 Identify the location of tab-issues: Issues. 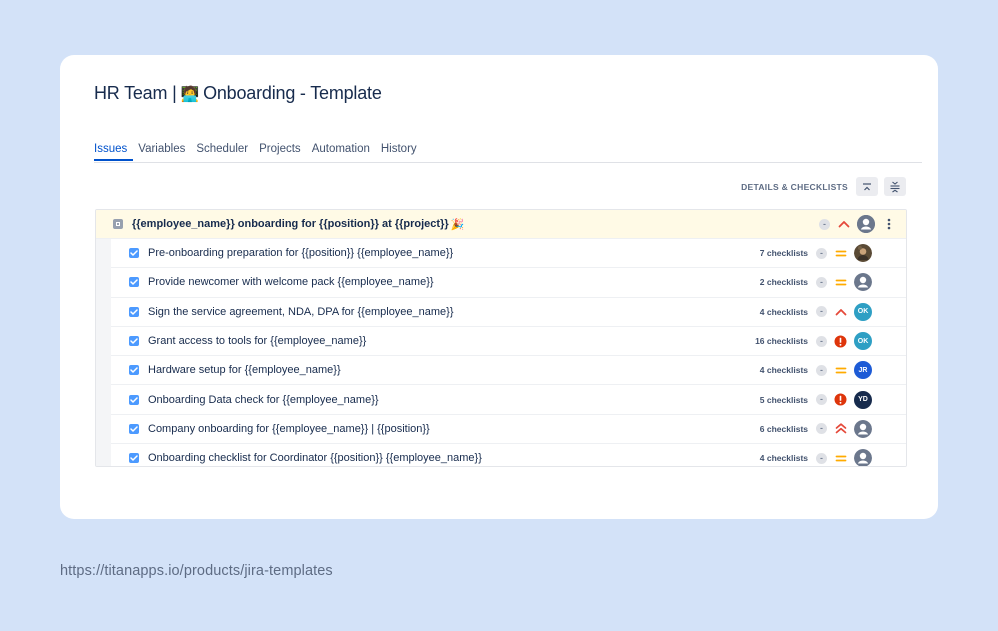
(114, 151).